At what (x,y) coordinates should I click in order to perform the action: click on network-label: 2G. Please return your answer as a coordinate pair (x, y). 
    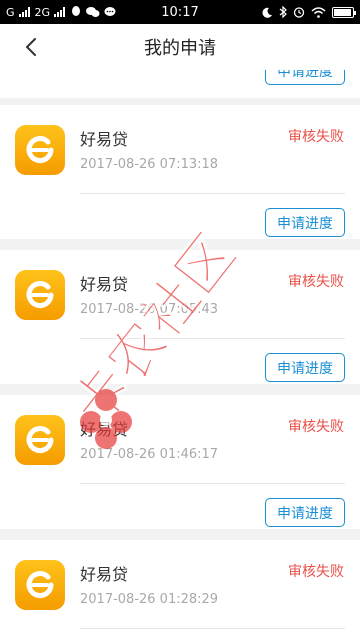
    Looking at the image, I should click on (42, 12).